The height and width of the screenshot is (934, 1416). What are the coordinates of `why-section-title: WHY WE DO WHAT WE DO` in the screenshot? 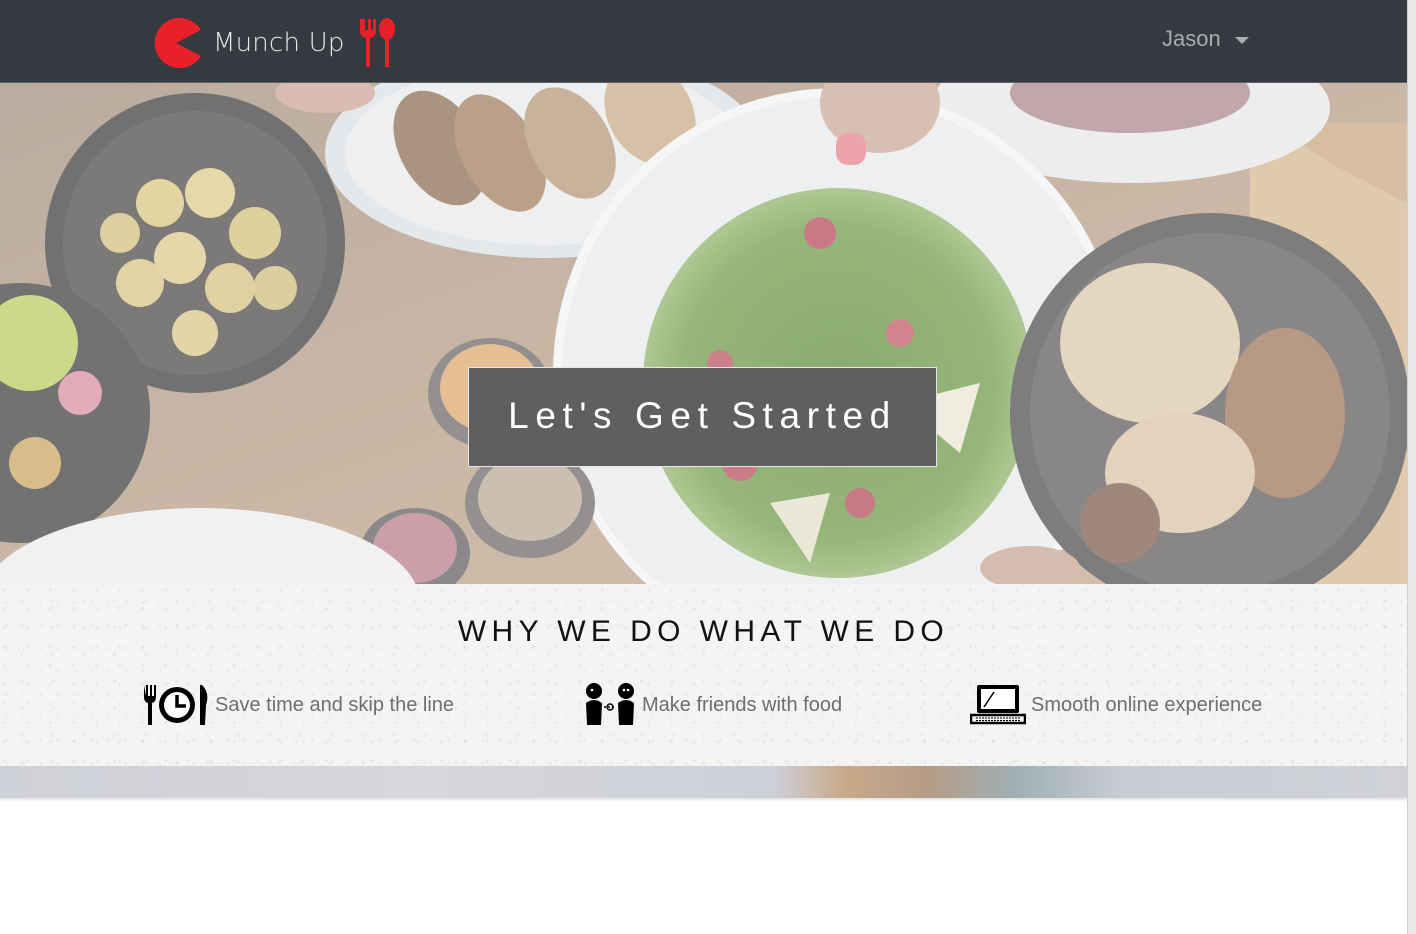 It's located at (703, 631).